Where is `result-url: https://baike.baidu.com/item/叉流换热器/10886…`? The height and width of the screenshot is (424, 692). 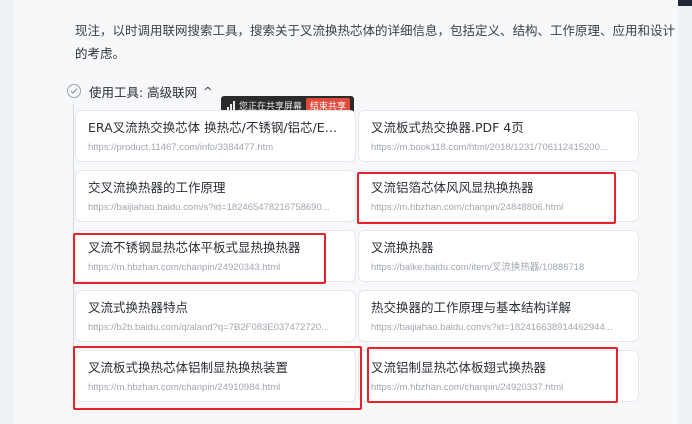
result-url: https://baike.baidu.com/item/叉流换热器/10886… is located at coordinates (478, 267).